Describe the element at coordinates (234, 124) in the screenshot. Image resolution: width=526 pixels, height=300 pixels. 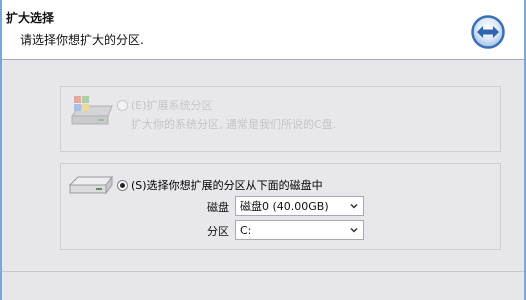
I see `option-extend-system-description: 扩大你的系统分区, 通常是我们所说的C盘.` at that location.